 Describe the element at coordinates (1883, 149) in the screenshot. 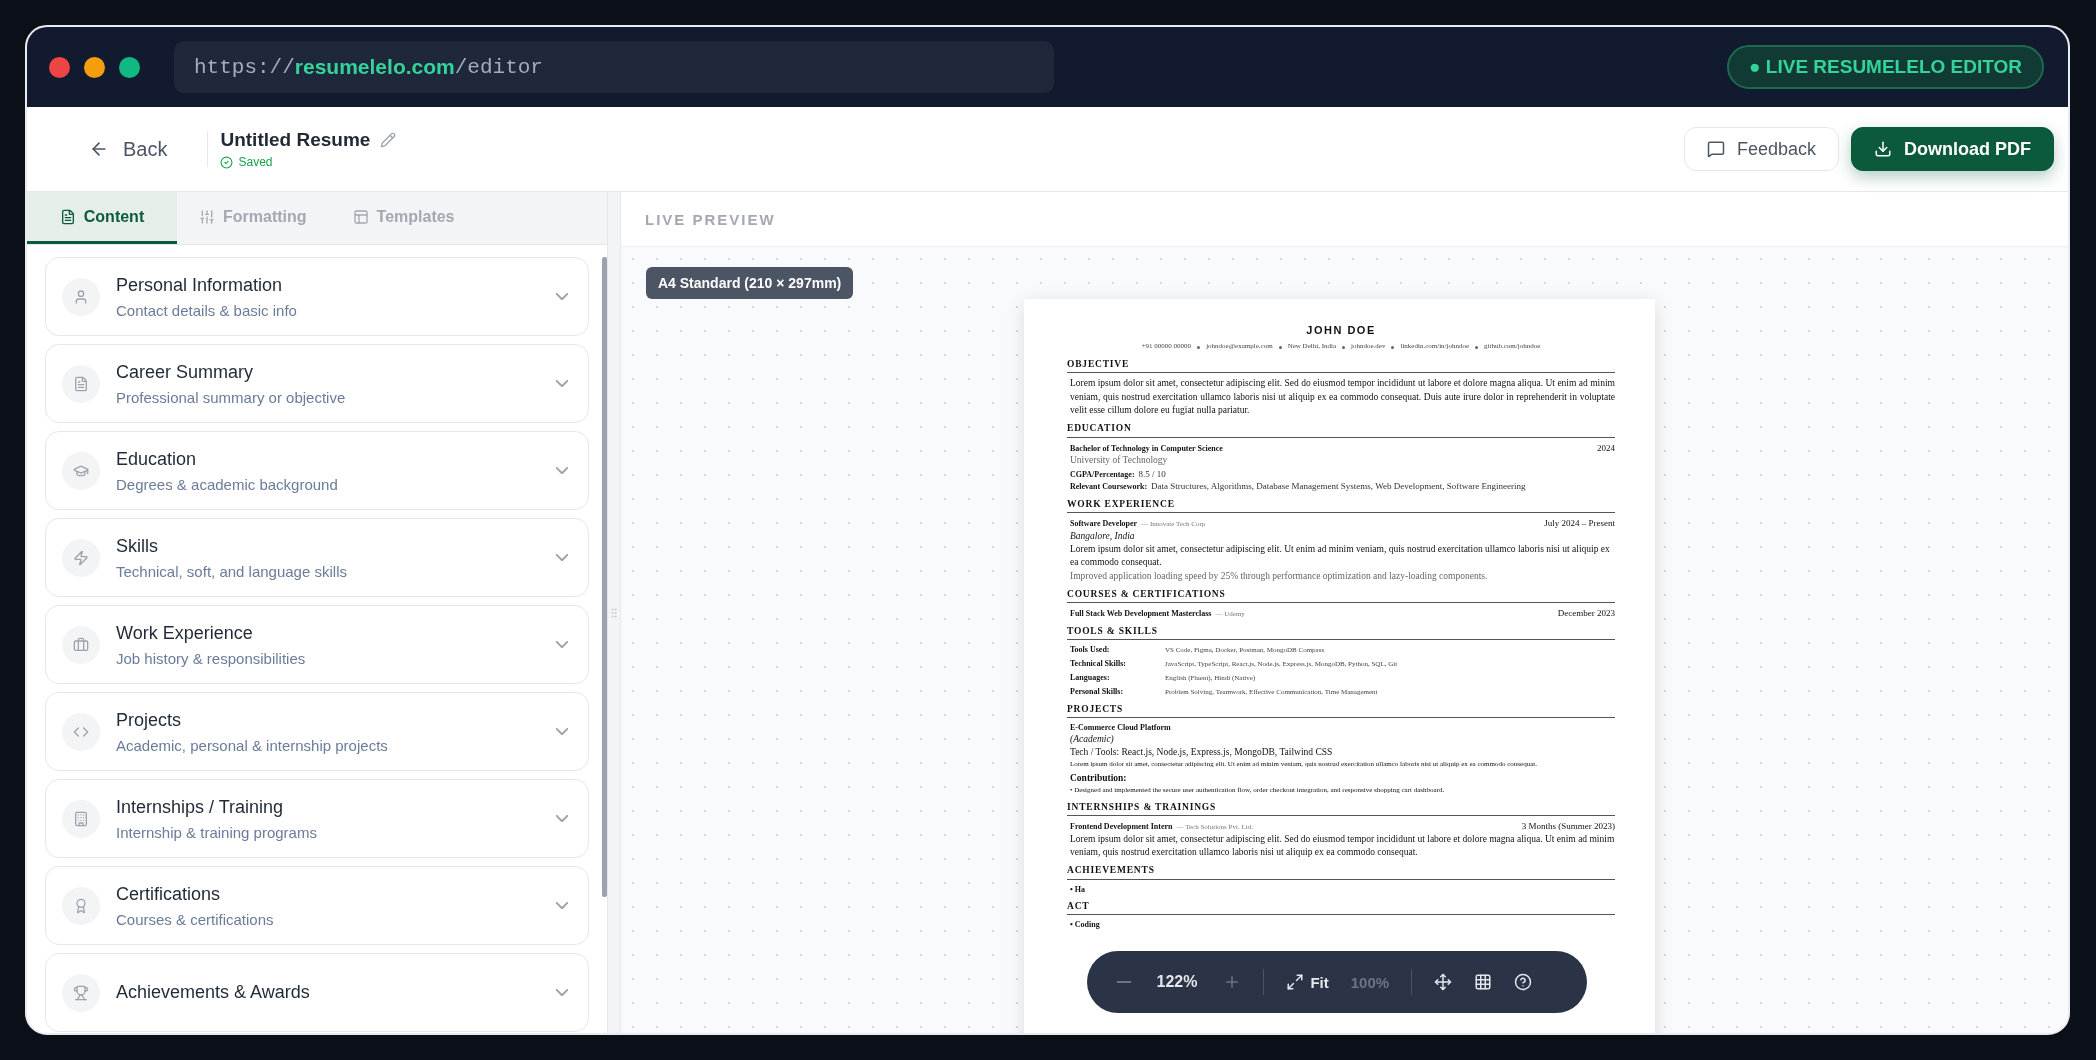

I see `download-icon` at that location.